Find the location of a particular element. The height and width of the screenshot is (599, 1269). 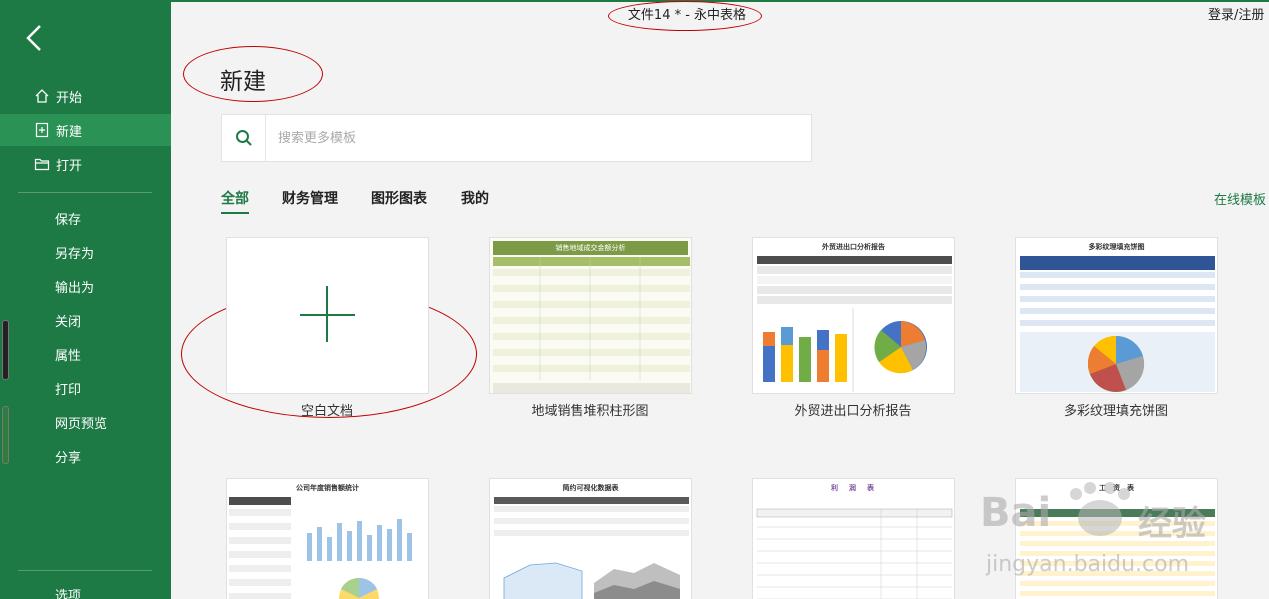

tab-finance: 财务管理 is located at coordinates (310, 198).